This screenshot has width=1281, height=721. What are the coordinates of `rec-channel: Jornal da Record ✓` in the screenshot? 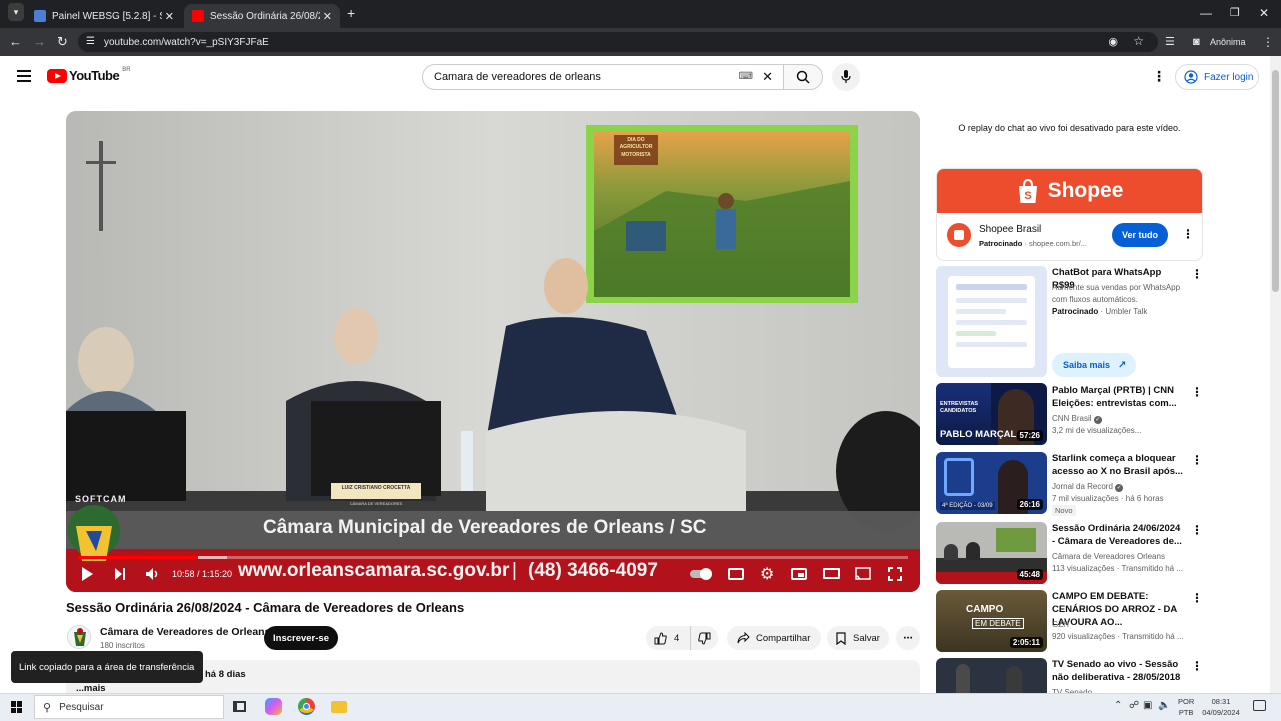 It's located at (1088, 487).